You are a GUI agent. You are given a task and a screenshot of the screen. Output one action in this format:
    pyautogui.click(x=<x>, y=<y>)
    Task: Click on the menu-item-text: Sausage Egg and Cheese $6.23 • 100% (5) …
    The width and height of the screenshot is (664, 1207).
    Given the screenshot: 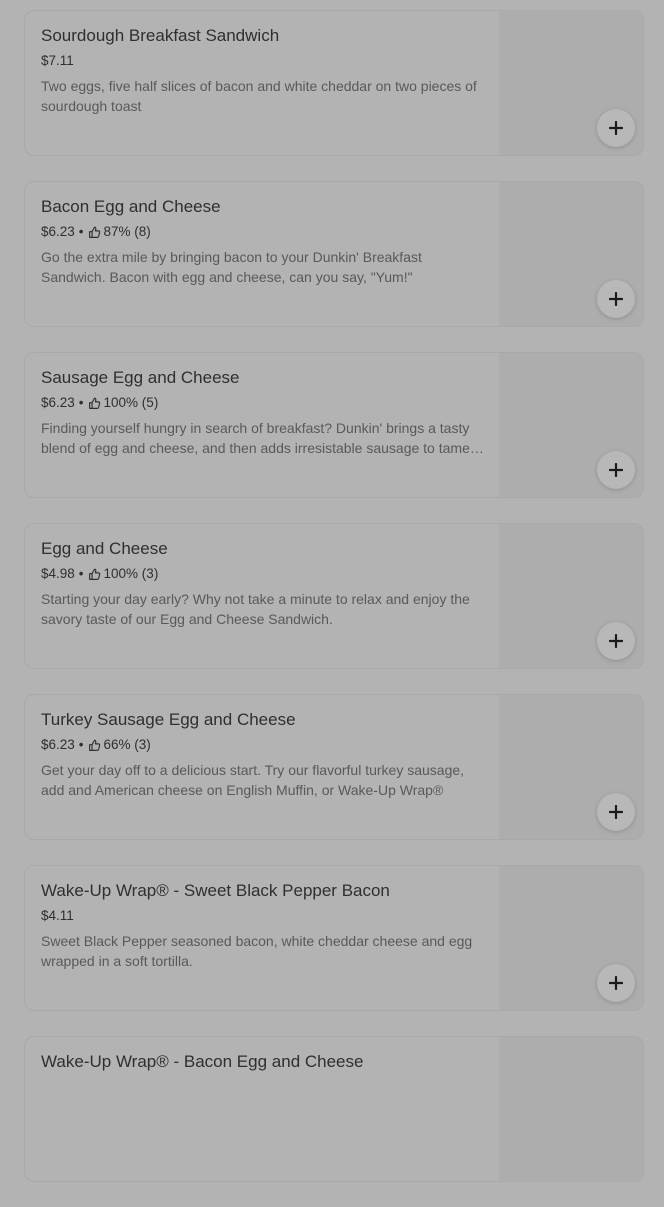 What is the action you would take?
    pyautogui.click(x=264, y=412)
    